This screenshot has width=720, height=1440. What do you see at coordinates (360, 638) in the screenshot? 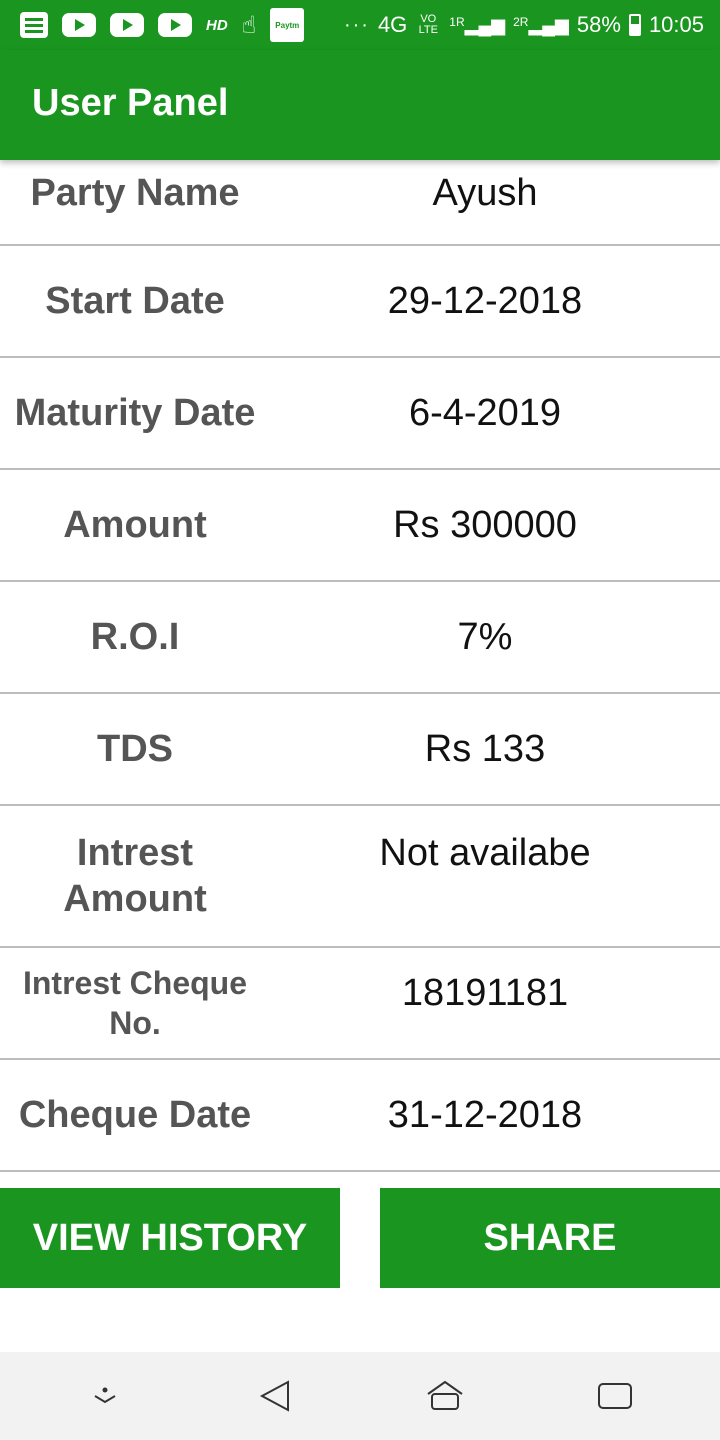
I see `detail-row-roi: R.O.I 7%` at bounding box center [360, 638].